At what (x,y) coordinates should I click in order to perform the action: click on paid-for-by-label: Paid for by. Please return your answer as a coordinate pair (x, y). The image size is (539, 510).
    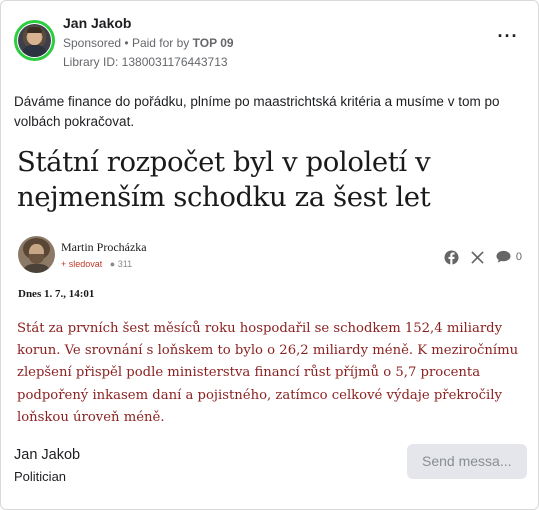
    Looking at the image, I should click on (160, 43).